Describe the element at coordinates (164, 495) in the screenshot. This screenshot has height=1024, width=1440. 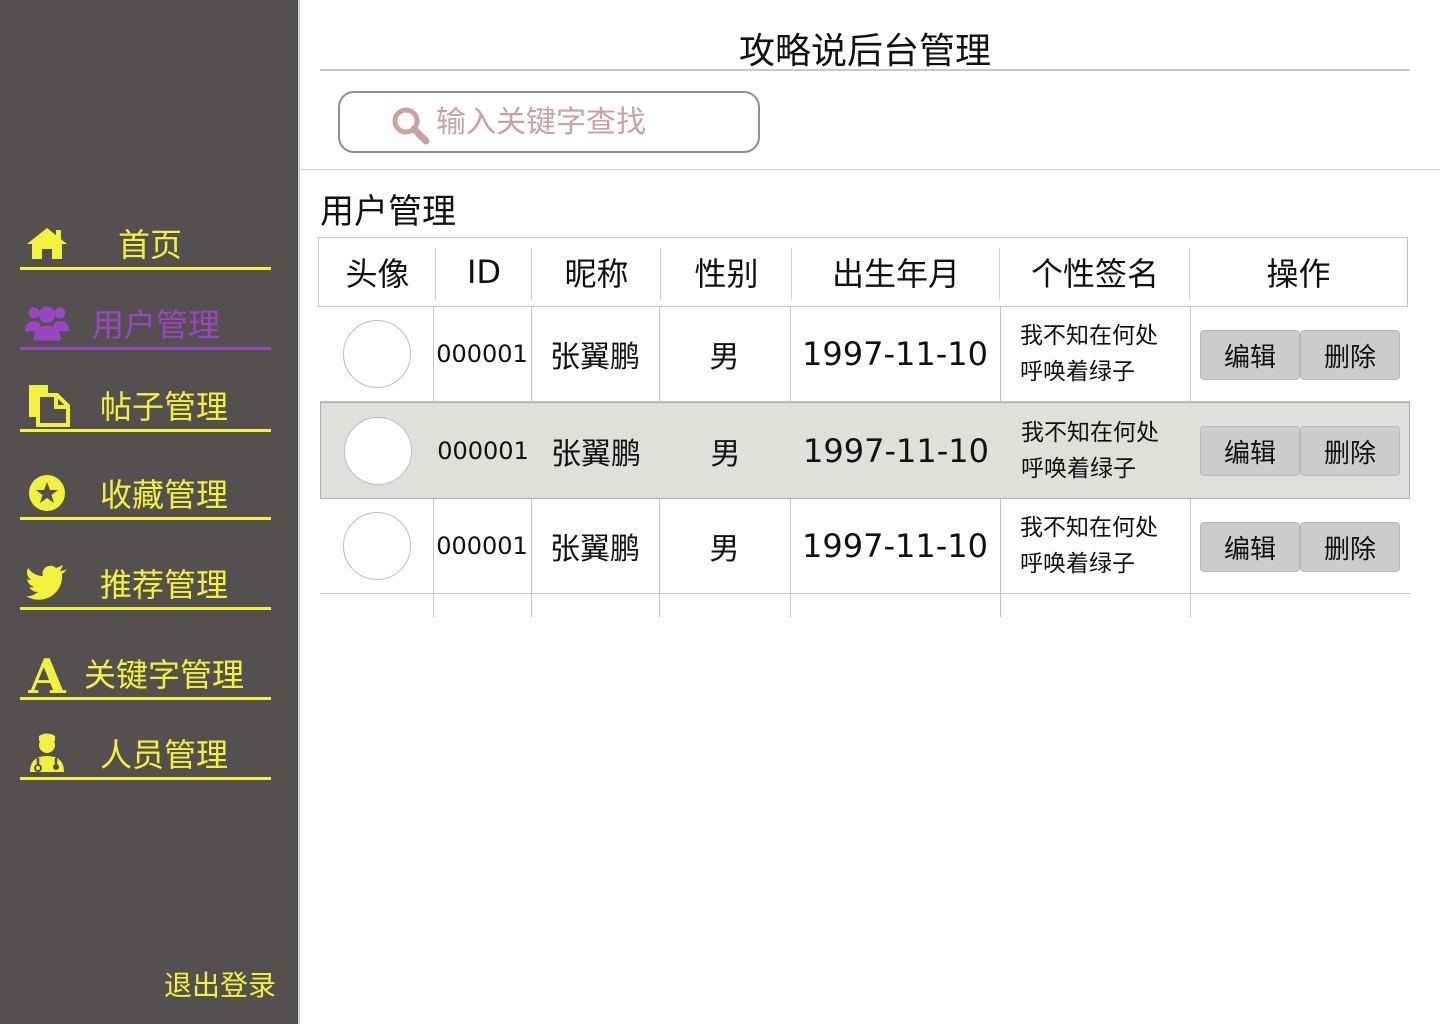
I see `sidebar-item-label: 收藏管理` at that location.